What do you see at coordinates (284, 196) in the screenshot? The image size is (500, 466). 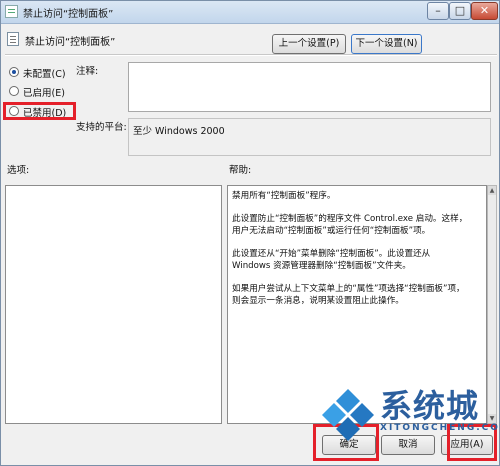 I see `help-paragraph: 禁用所有“控制面板”程序。` at bounding box center [284, 196].